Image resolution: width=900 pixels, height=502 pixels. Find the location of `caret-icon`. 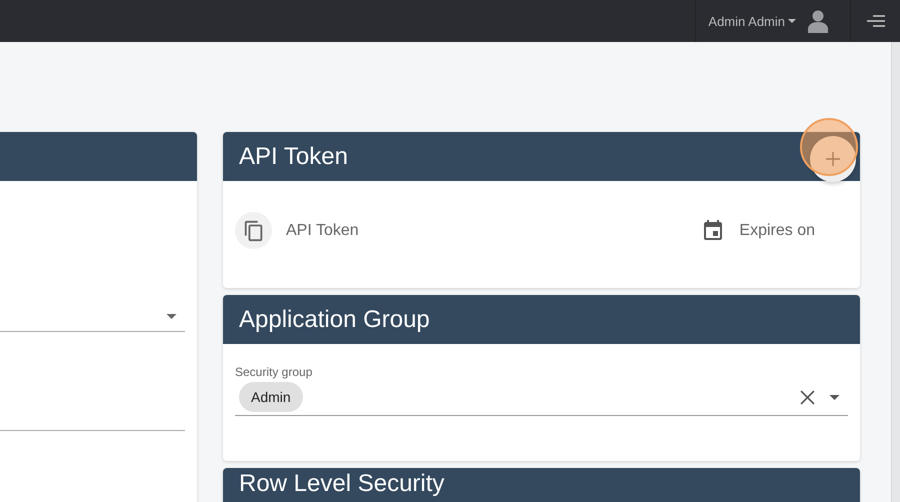

caret-icon is located at coordinates (792, 21).